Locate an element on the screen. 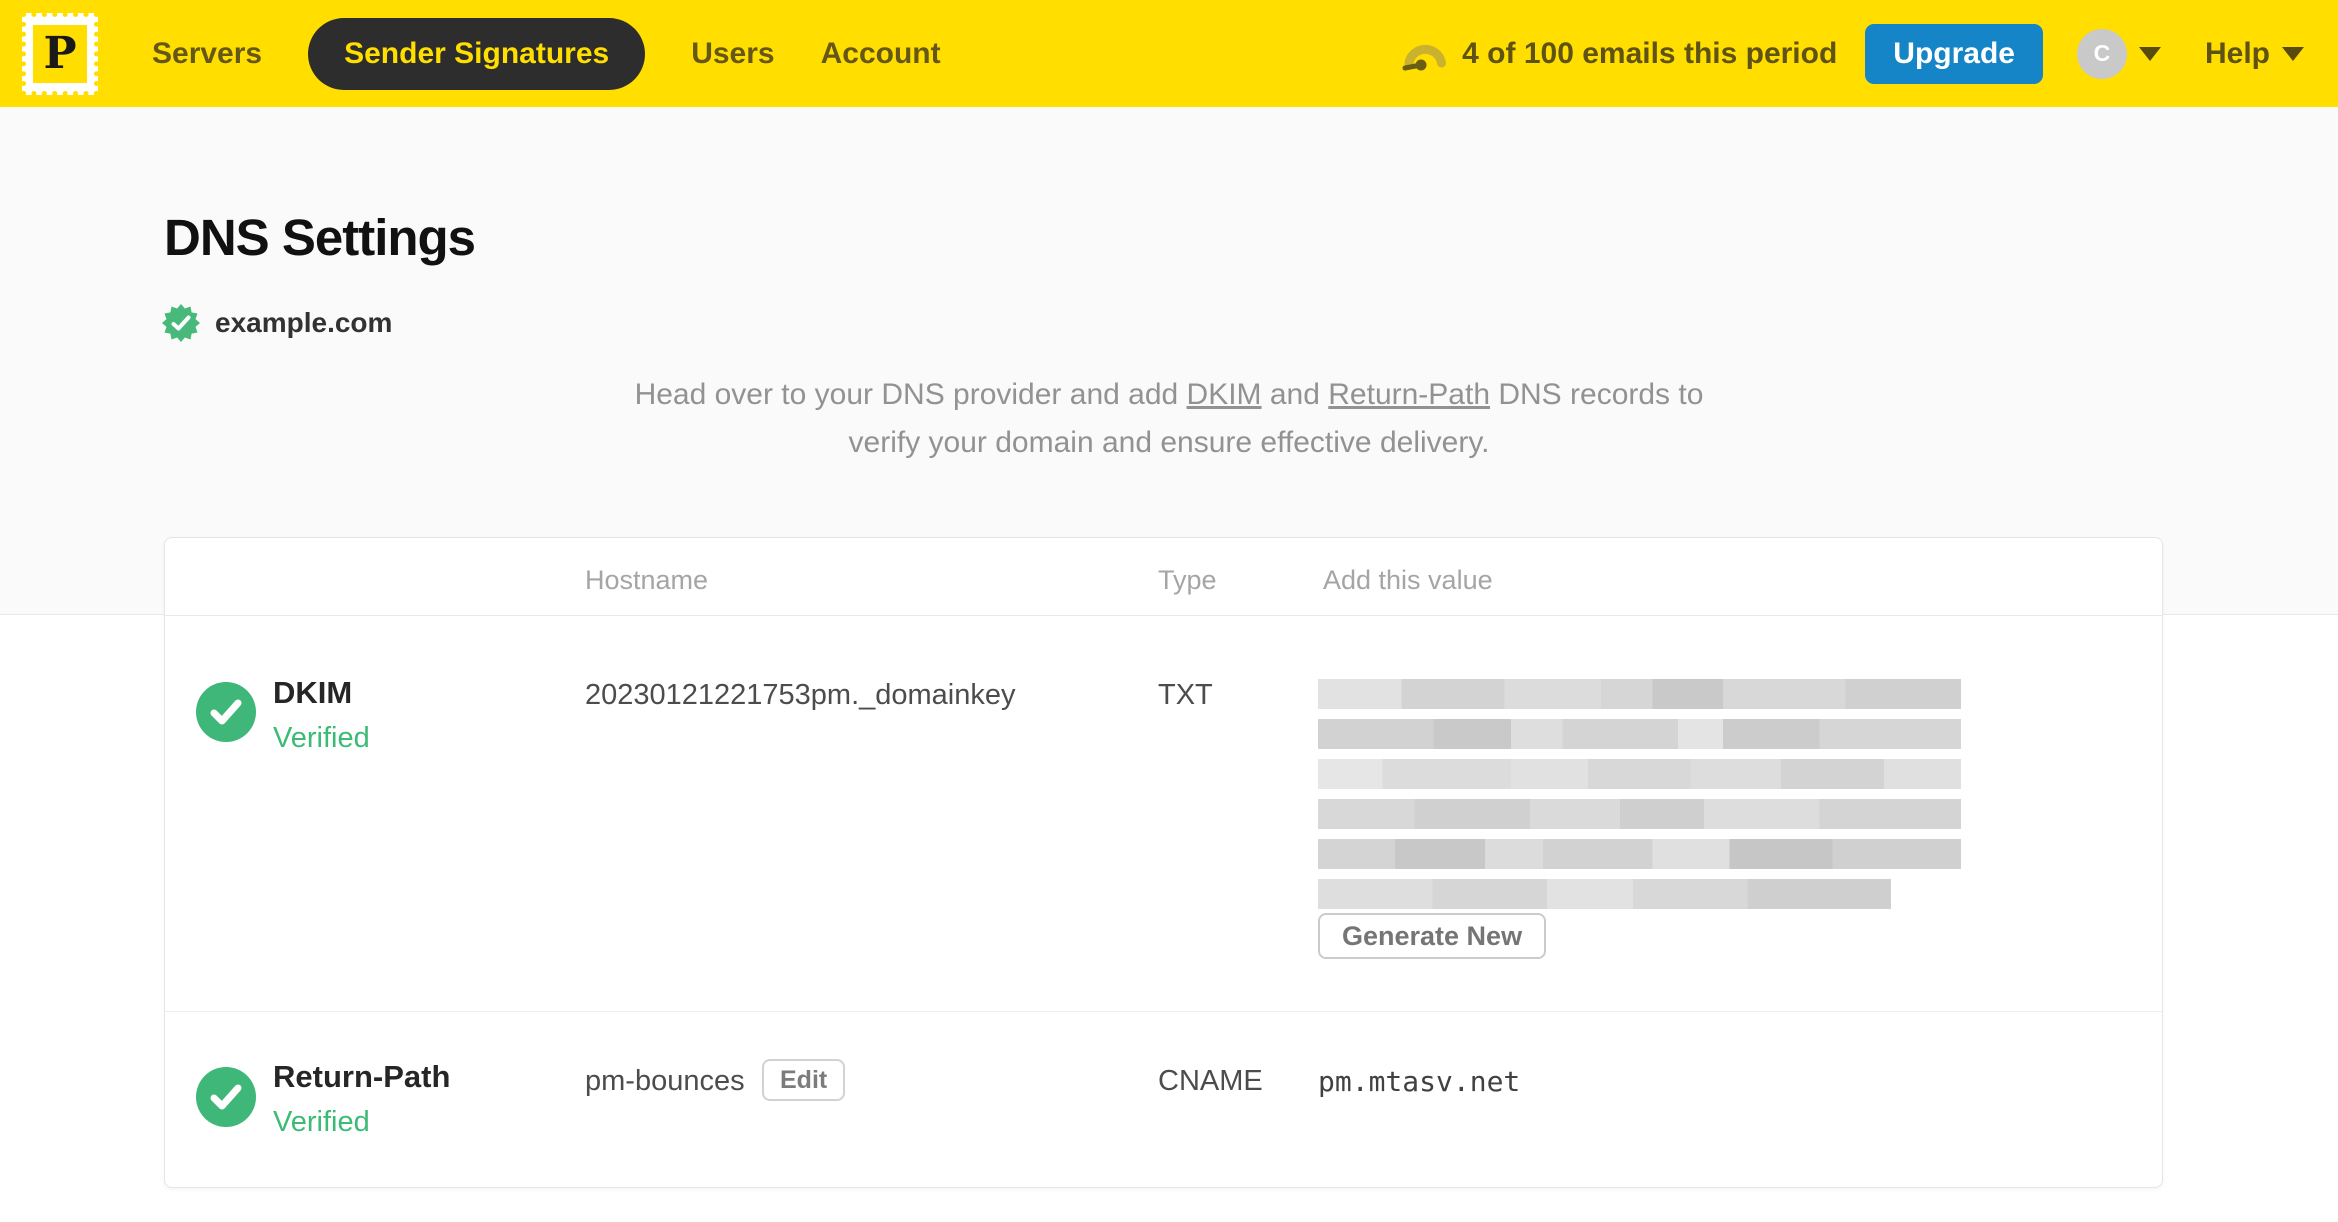 The image size is (2338, 1222). record-name: DKIM is located at coordinates (313, 692).